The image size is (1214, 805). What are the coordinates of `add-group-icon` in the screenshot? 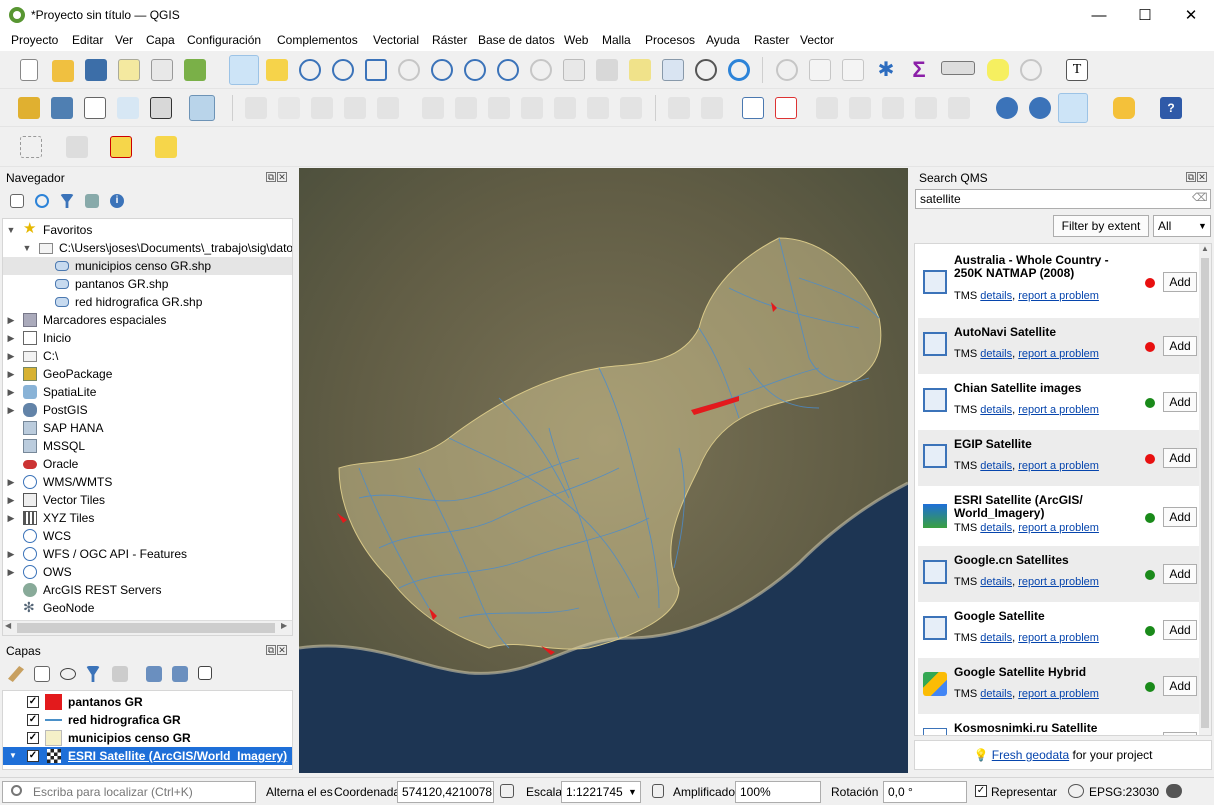 It's located at (42, 674).